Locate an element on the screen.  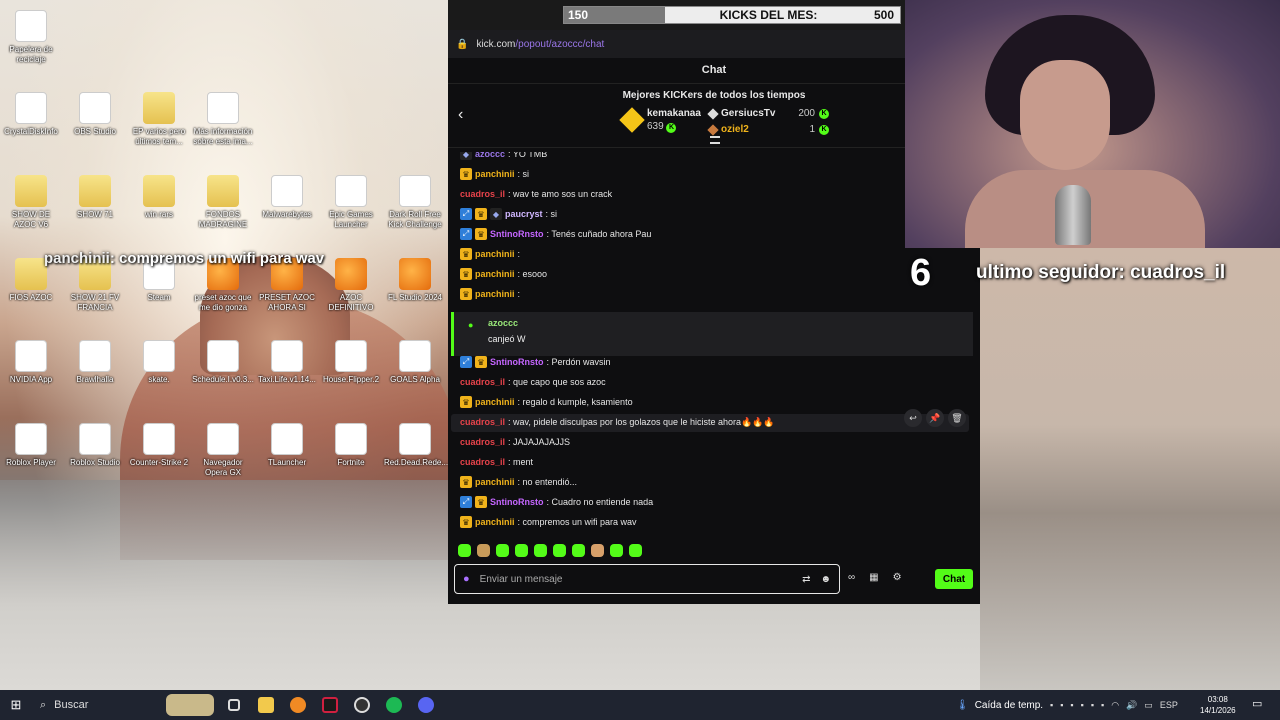
windows-start-icon: ⊞ is located at coordinates (16, 705).